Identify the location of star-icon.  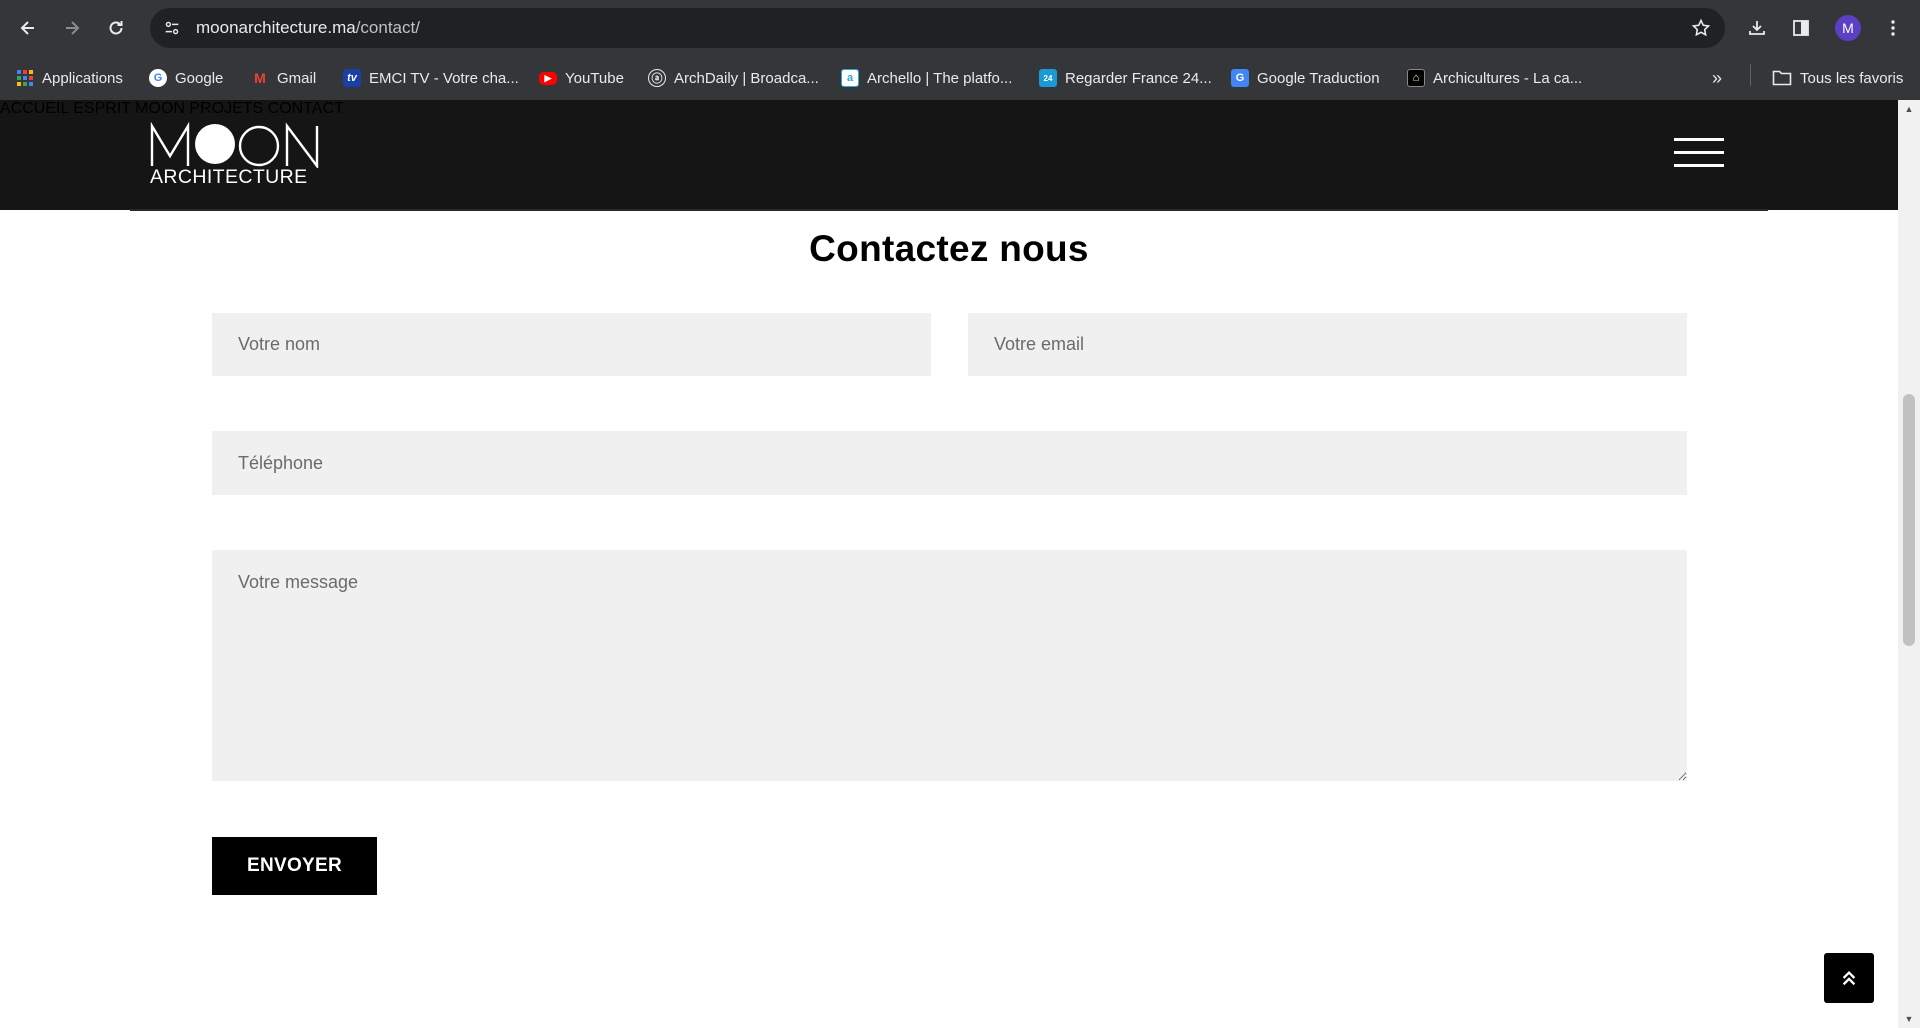
(1701, 27).